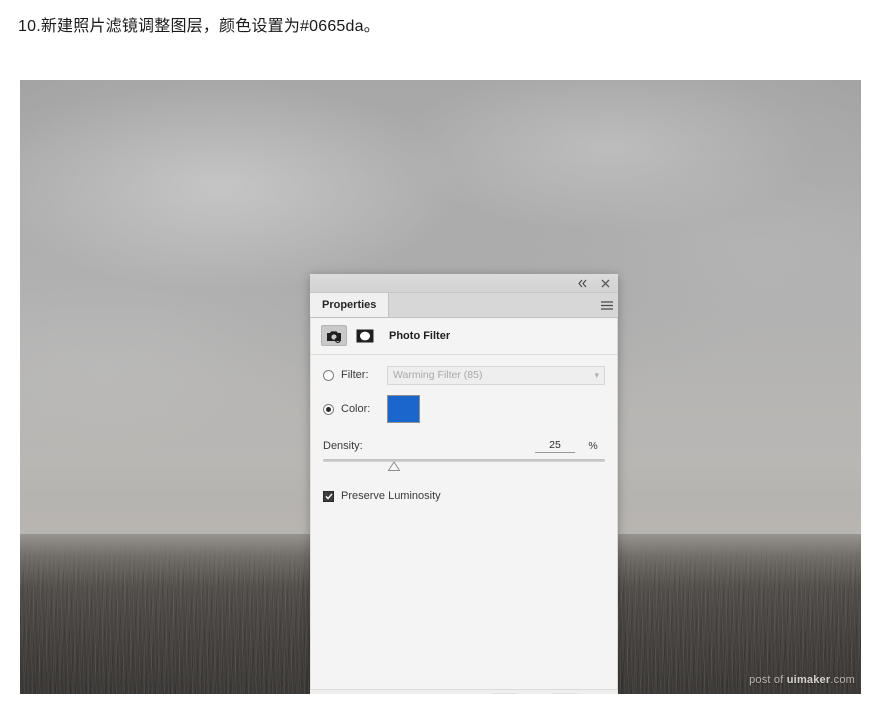  What do you see at coordinates (768, 680) in the screenshot?
I see `watermark-prefix: post of` at bounding box center [768, 680].